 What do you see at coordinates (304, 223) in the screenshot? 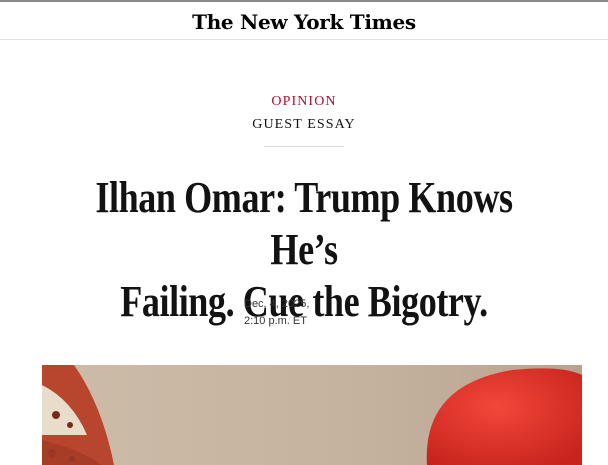
I see `headline-line-1: Ilhan Omar: Trump Knows He’s` at bounding box center [304, 223].